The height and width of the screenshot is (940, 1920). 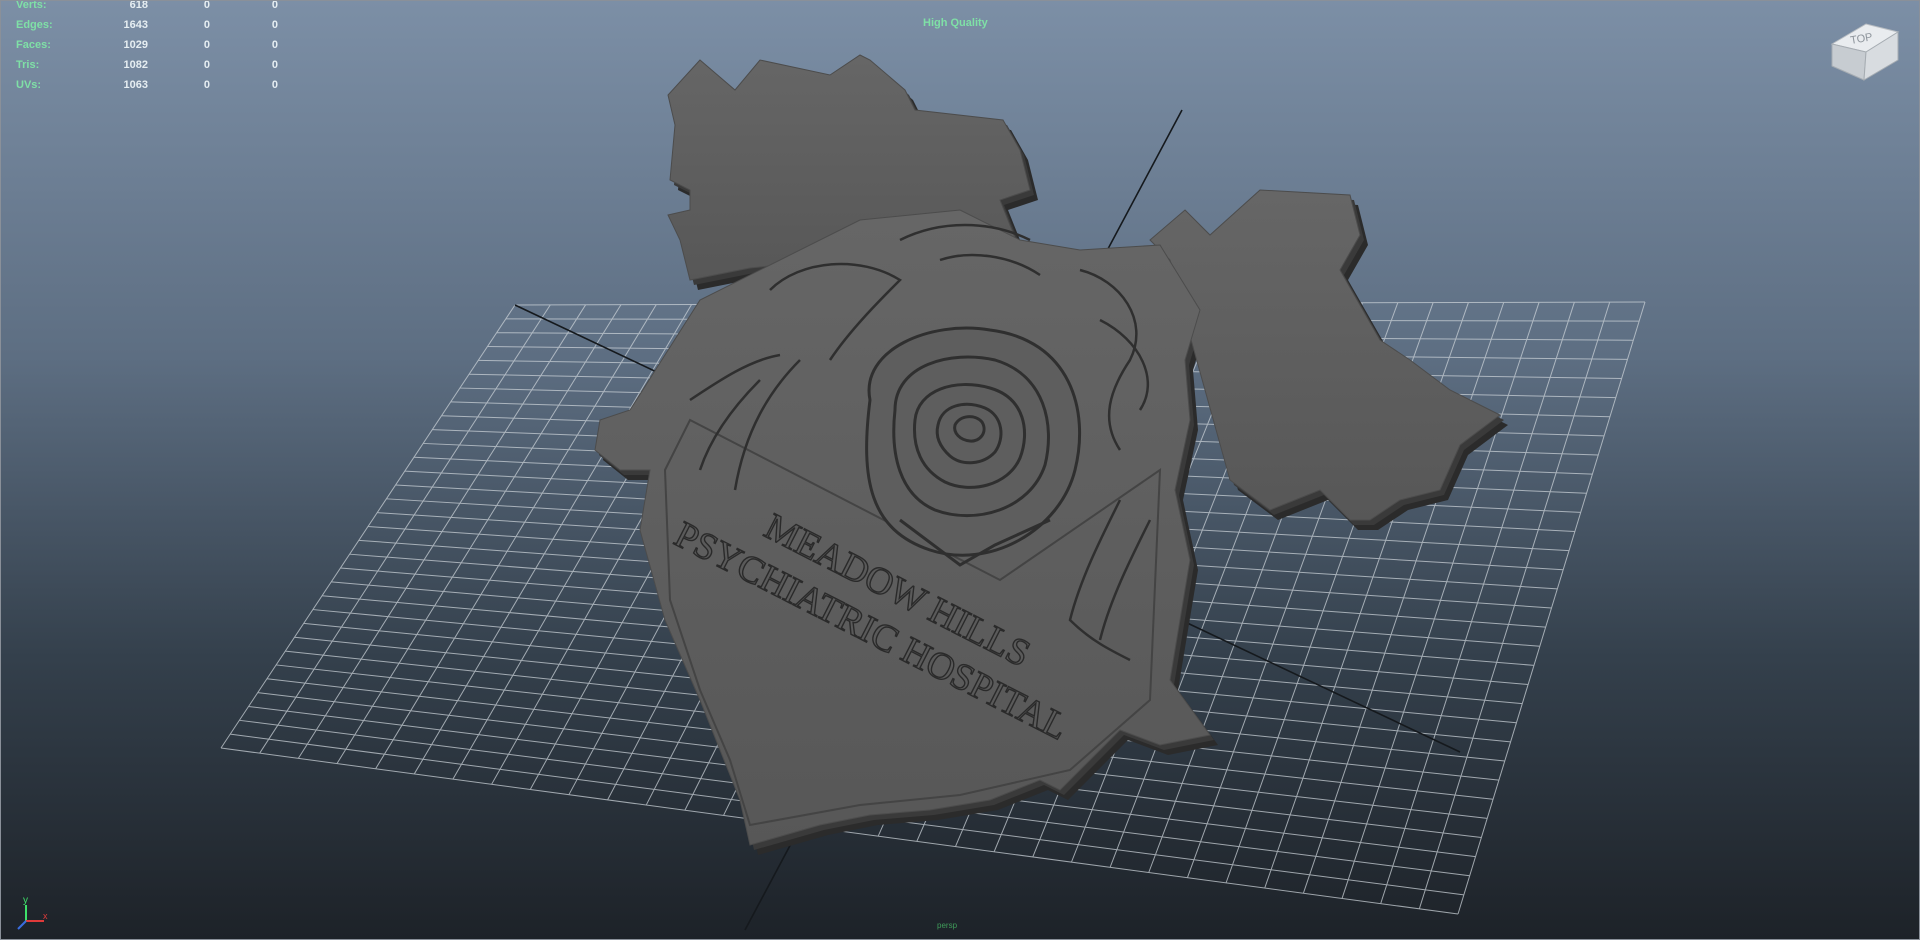 I want to click on hud-row-edges: Edges: 1643 0 0, so click(x=147, y=25).